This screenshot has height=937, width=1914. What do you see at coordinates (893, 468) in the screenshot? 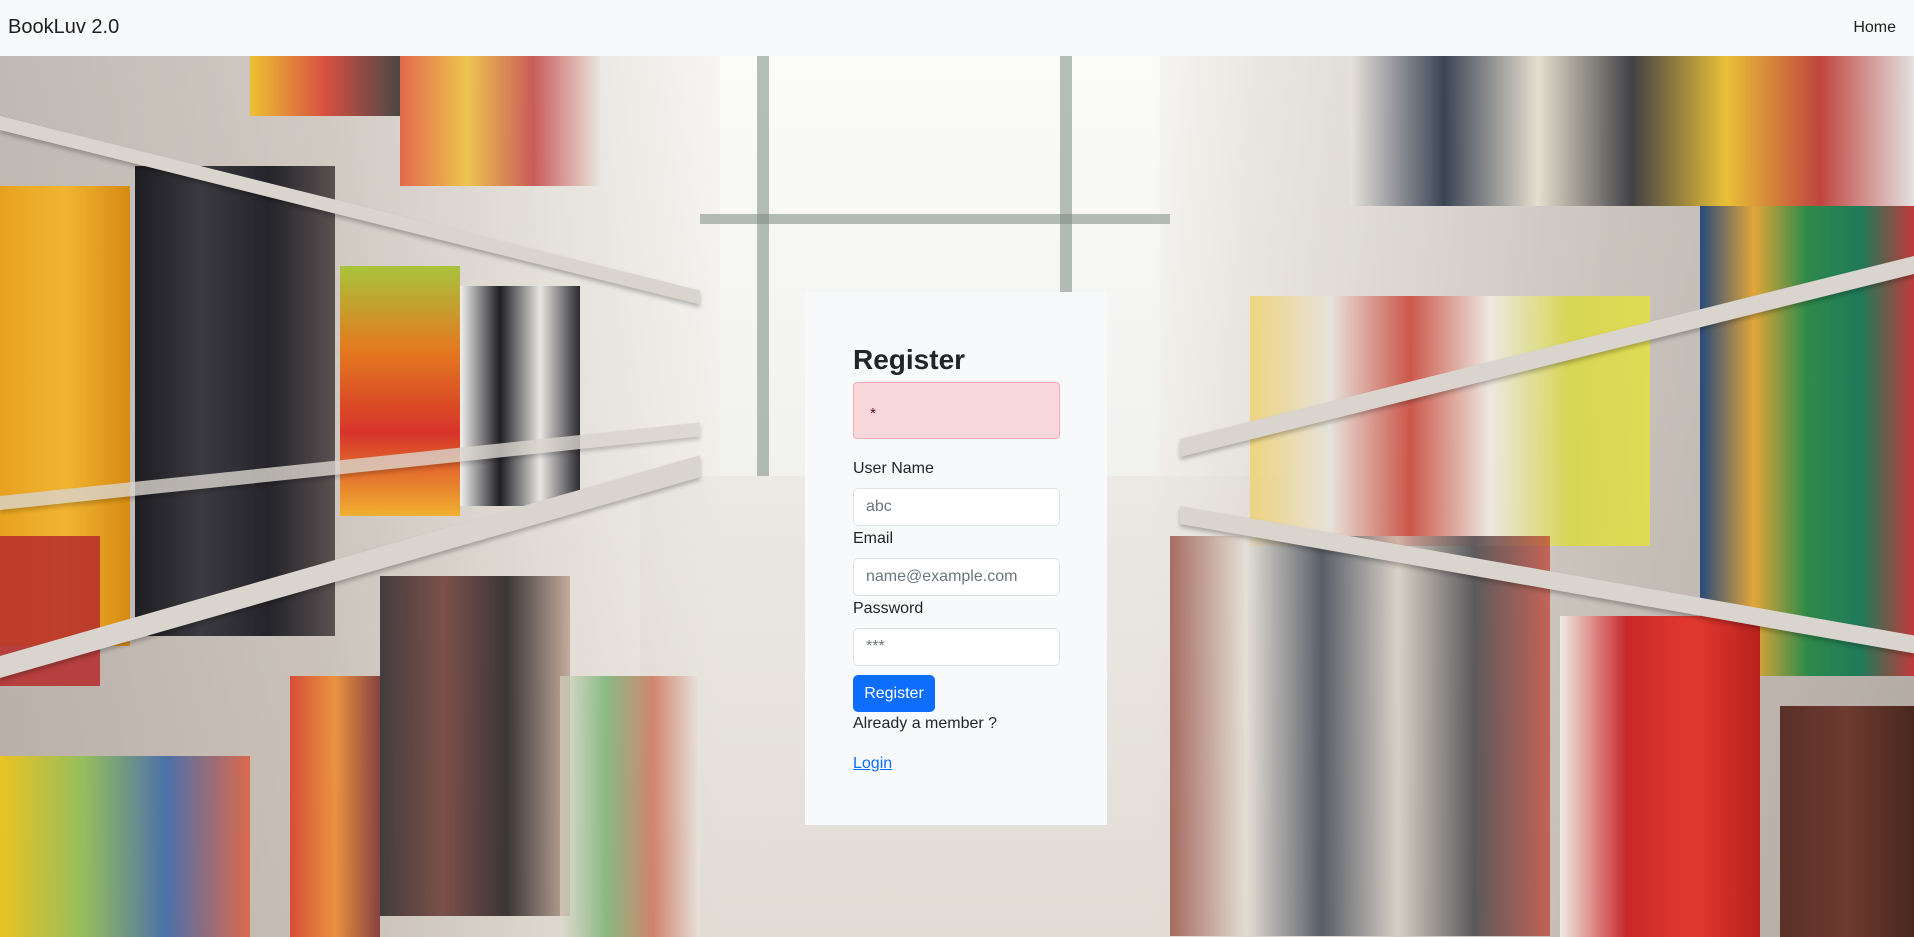
I see `username-label: User Name` at bounding box center [893, 468].